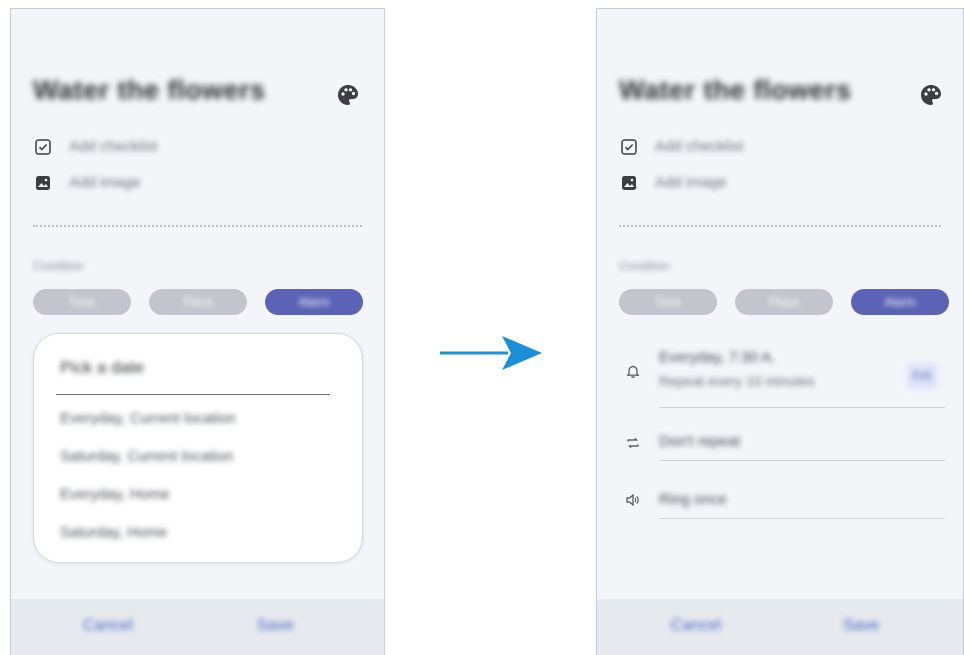 This screenshot has height=655, width=964. I want to click on popup-option: Saturday, Current location, so click(146, 456).